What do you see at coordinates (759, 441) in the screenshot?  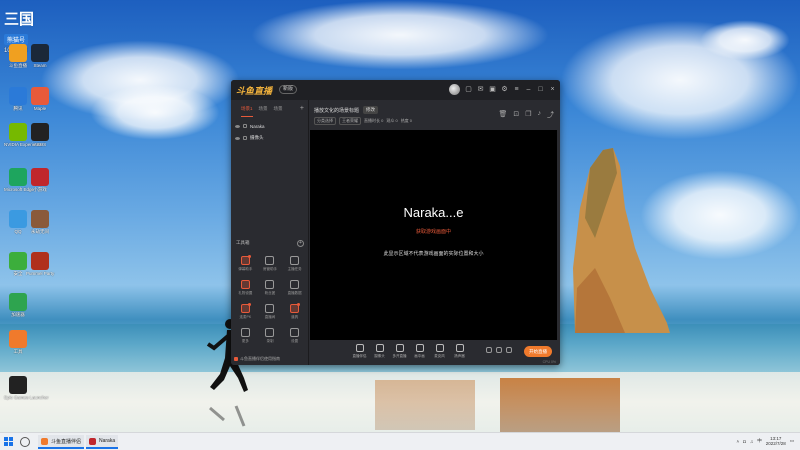 I see `input-language: 中` at bounding box center [759, 441].